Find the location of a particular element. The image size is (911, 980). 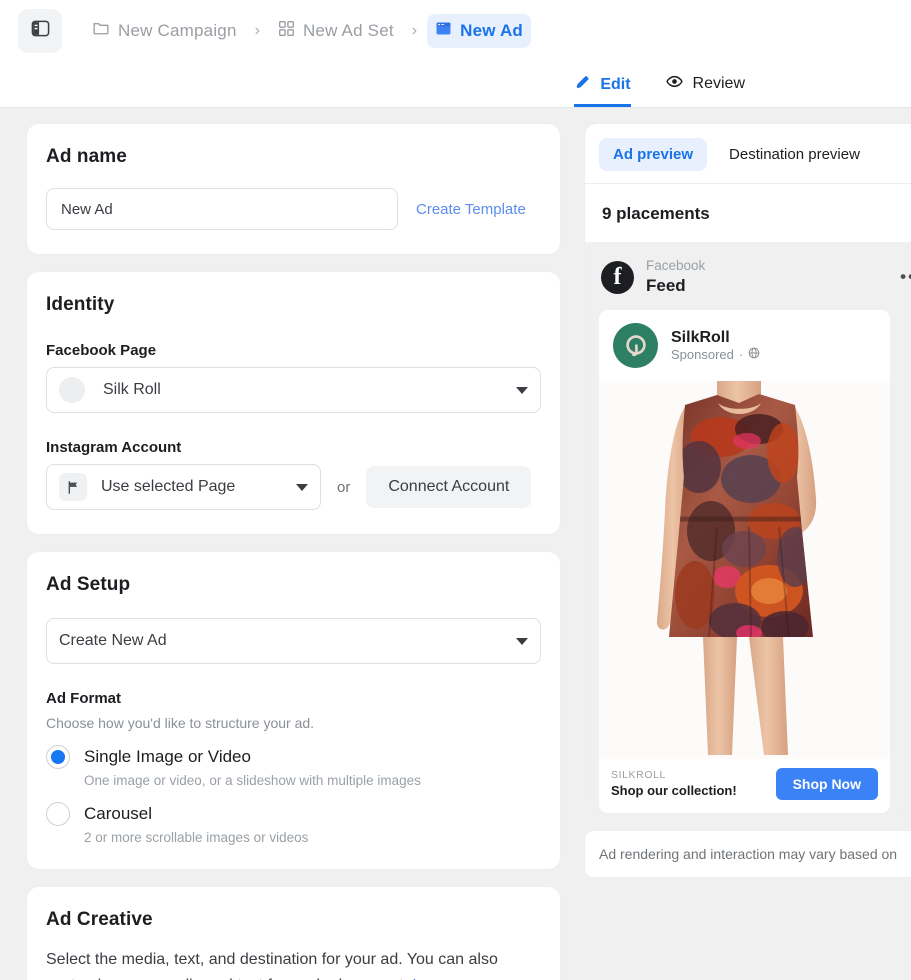

or-label: or is located at coordinates (344, 487).